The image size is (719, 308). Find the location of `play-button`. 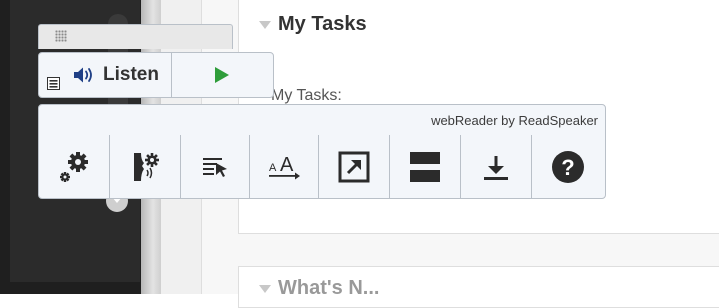

play-button is located at coordinates (222, 75).